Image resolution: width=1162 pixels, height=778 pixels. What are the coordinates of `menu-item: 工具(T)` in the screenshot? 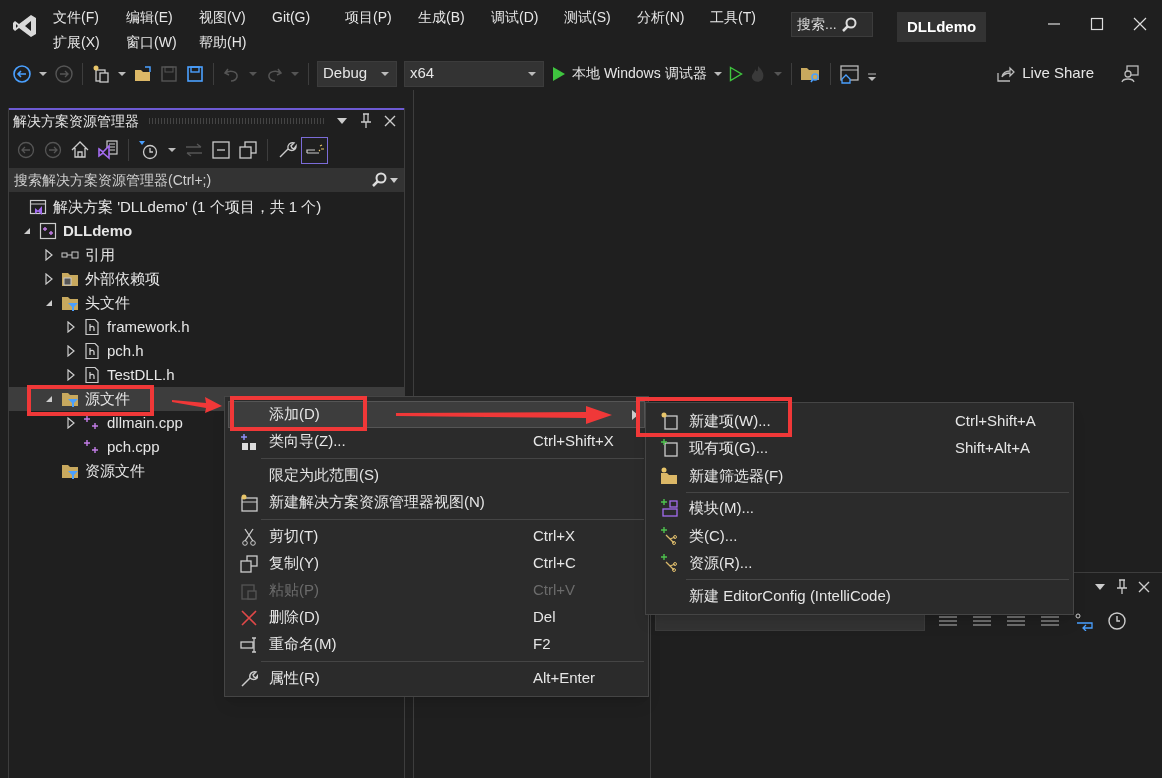 It's located at (740, 17).